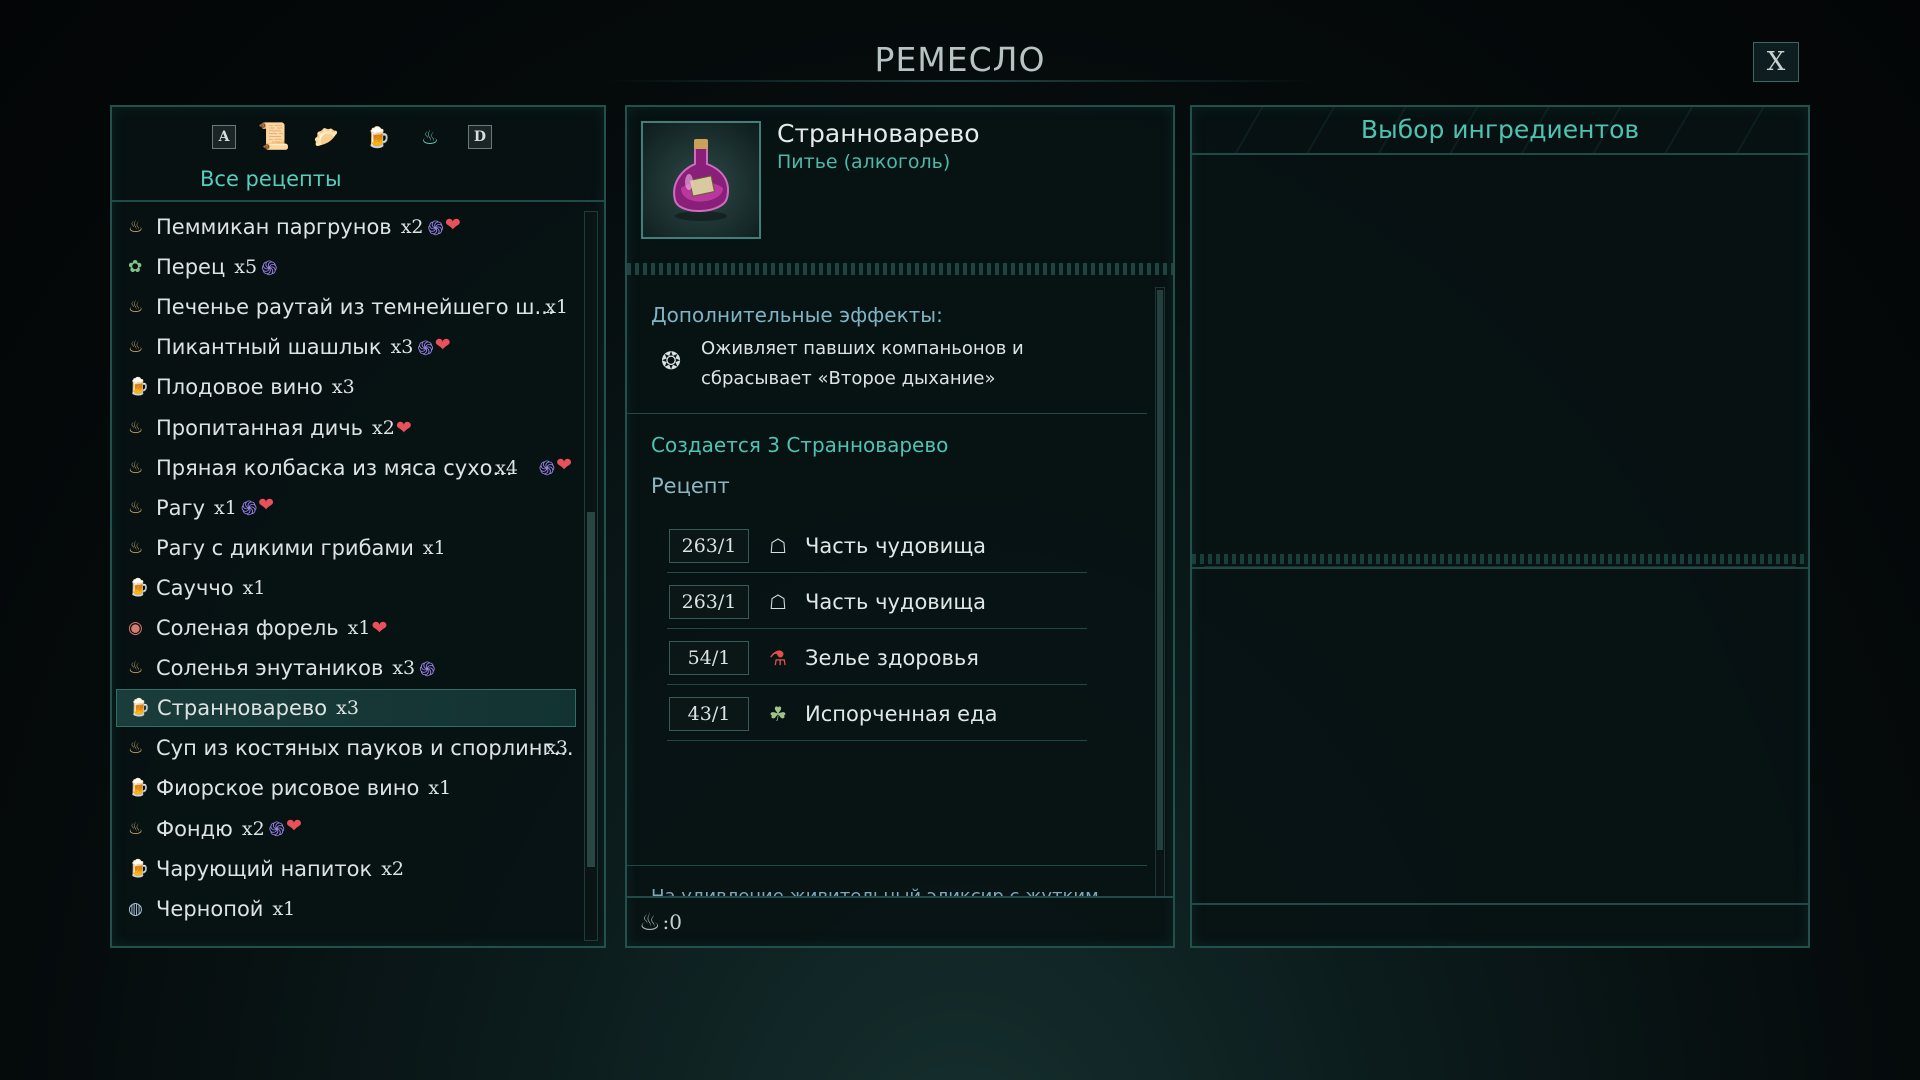 The height and width of the screenshot is (1080, 1920). Describe the element at coordinates (288, 788) in the screenshot. I see `recipe-name: Фиорское рисовое вино` at that location.